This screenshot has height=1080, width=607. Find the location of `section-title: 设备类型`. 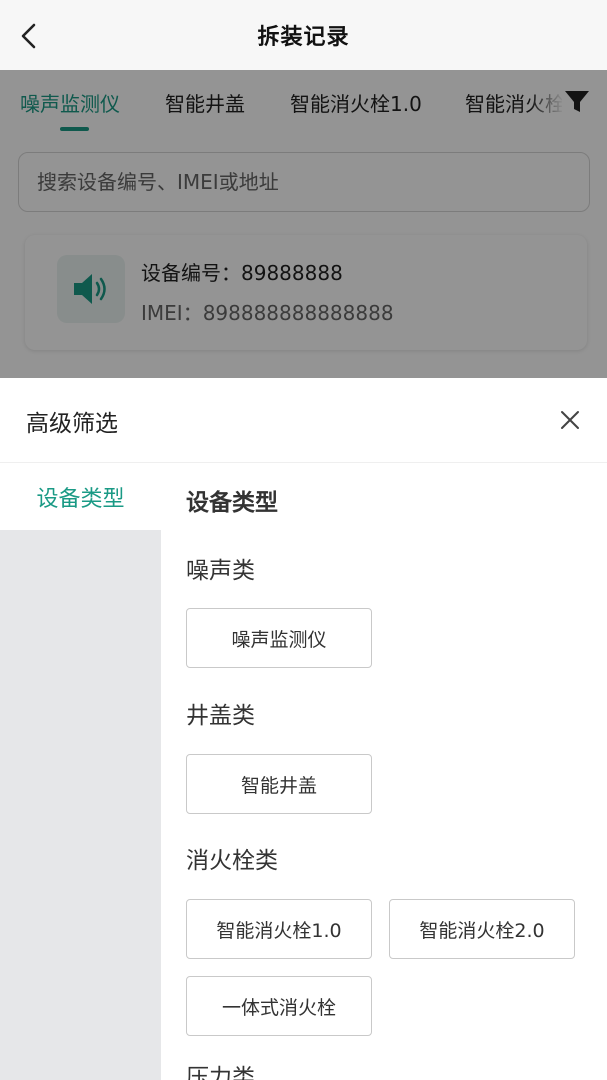

section-title: 设备类型 is located at coordinates (232, 503).